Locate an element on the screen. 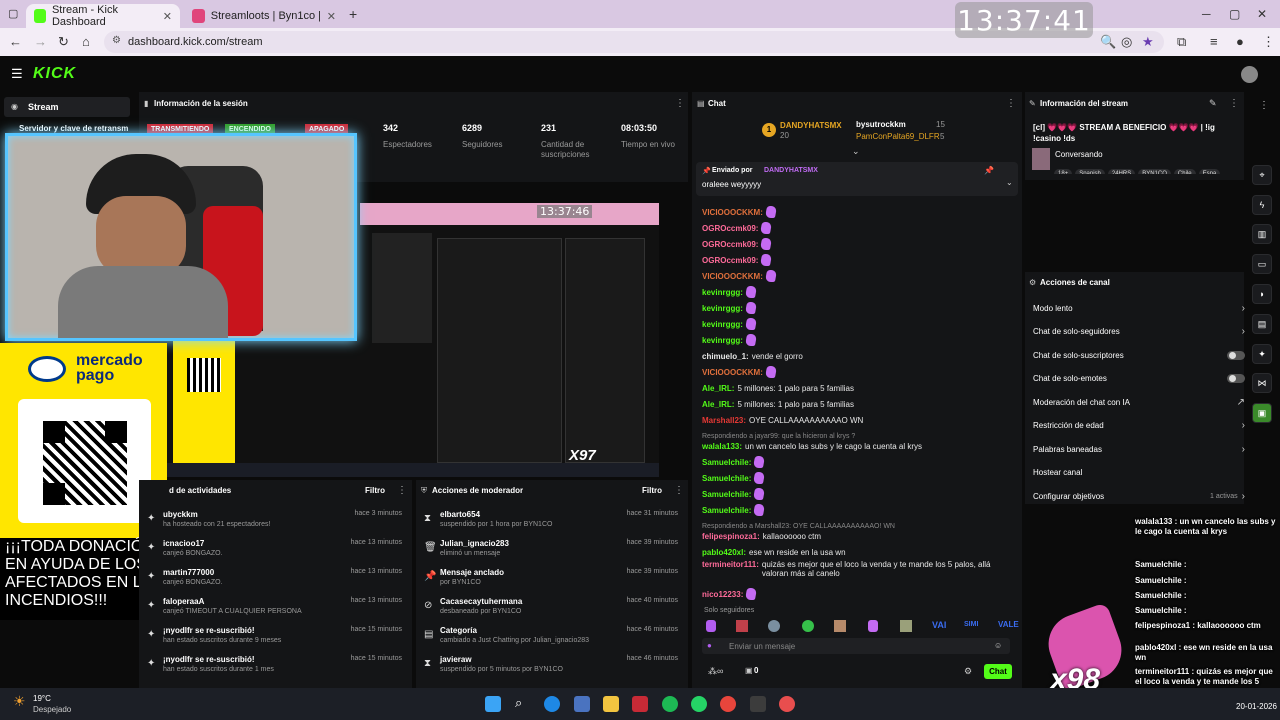 The height and width of the screenshot is (720, 1280). session-menu-icon: ⋮ is located at coordinates (680, 103).